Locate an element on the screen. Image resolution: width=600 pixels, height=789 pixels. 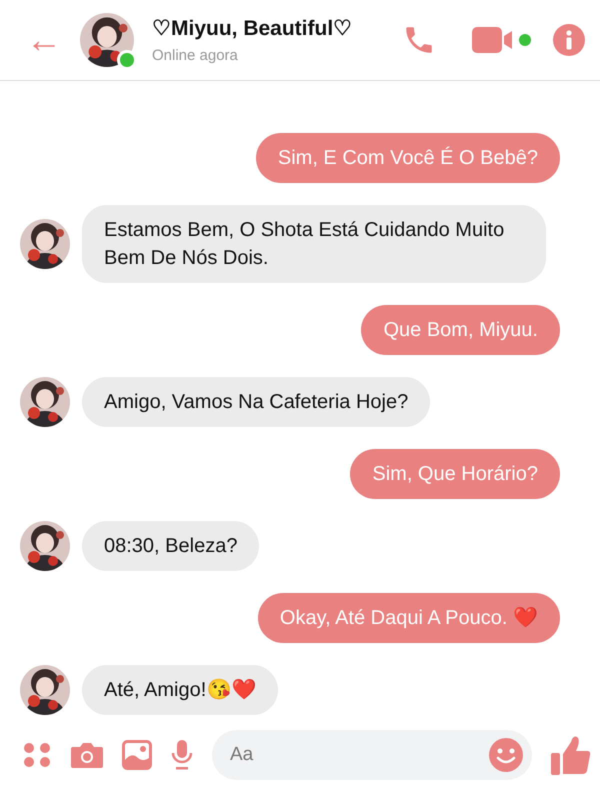
video-camera-icon is located at coordinates (503, 40).